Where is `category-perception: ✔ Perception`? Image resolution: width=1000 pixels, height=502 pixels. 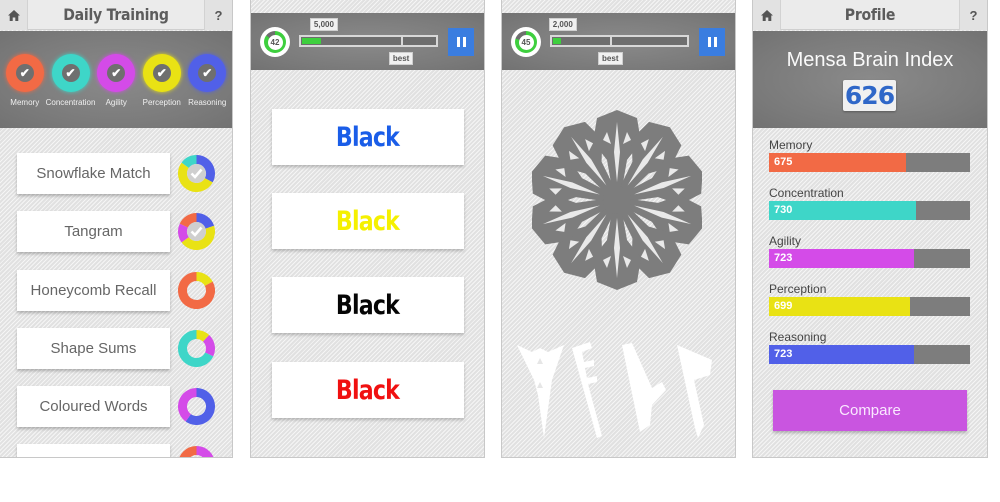 category-perception: ✔ Perception is located at coordinates (162, 80).